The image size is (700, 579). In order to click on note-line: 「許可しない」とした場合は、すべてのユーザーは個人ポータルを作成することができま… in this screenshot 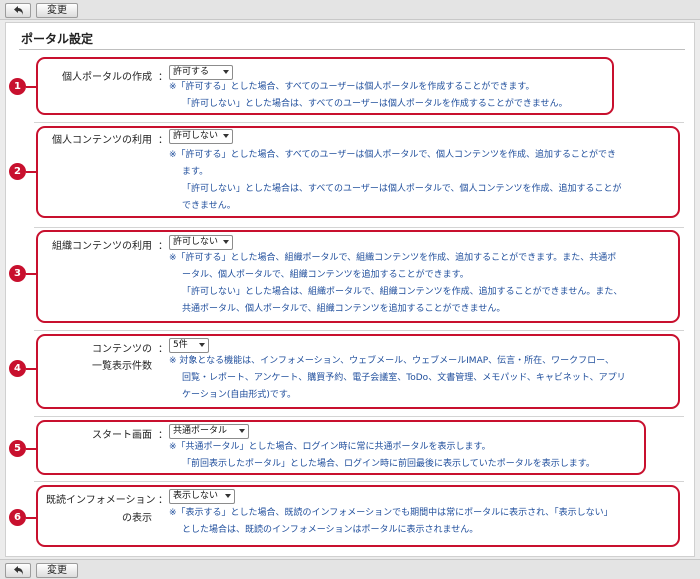, I will do `click(375, 104)`.